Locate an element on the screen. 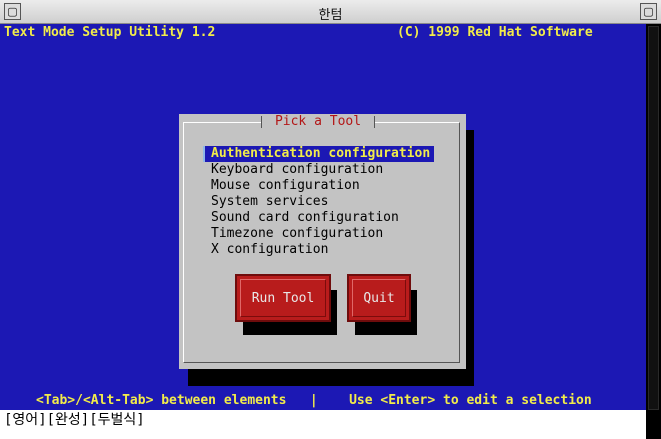 The height and width of the screenshot is (439, 661). run-tool-button: Run Tool is located at coordinates (283, 298).